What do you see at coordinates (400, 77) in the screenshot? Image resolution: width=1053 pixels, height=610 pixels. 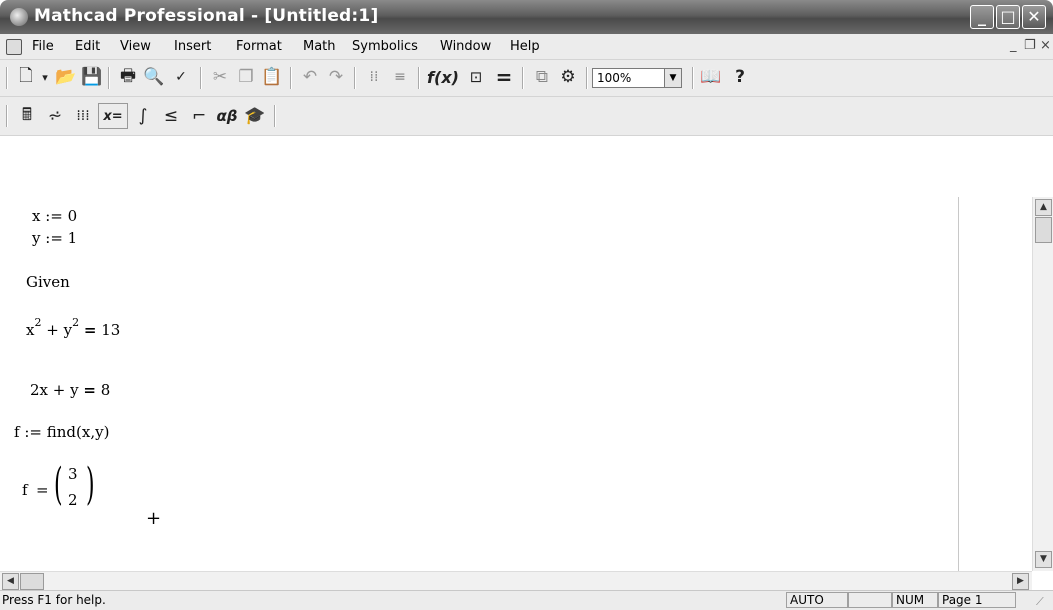 I see `align-down-icon: ≡` at bounding box center [400, 77].